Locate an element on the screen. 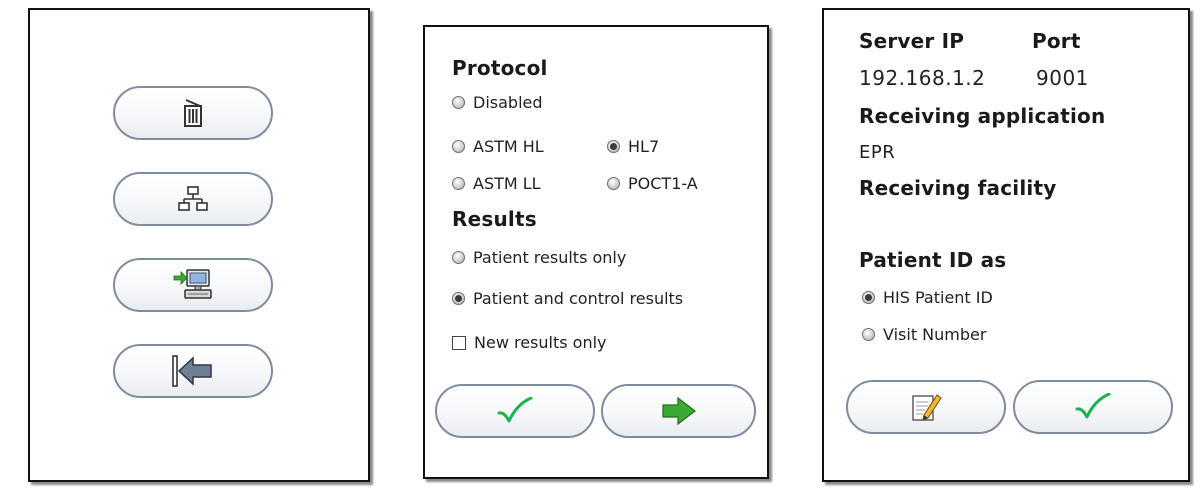  patient-id-option-his: HIS Patient ID is located at coordinates (927, 297).